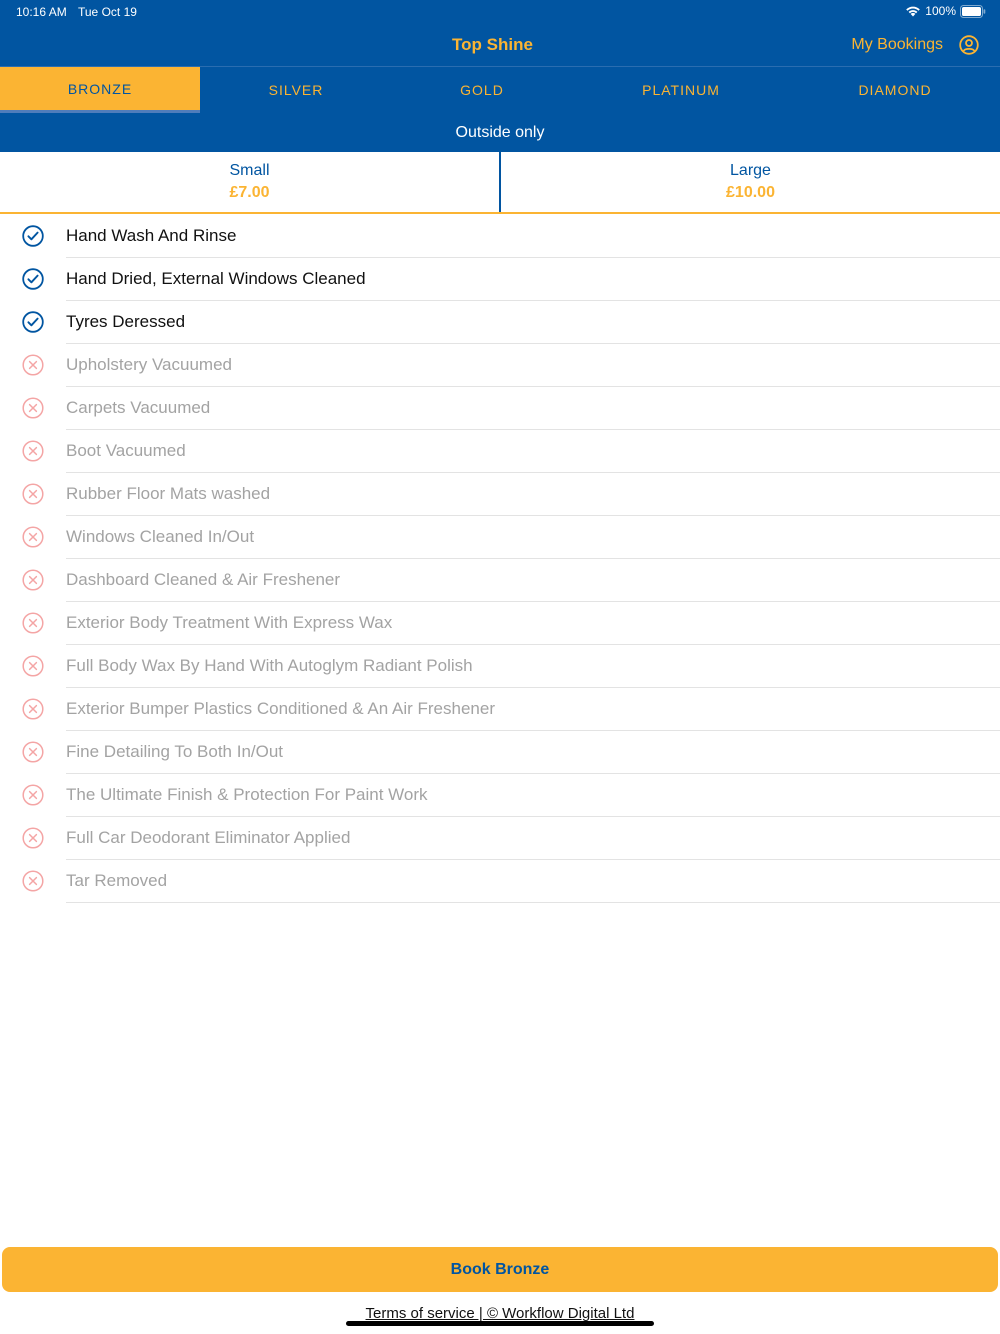  I want to click on status-bar: 10:16 AM Tue Oct 19 100%, so click(500, 12).